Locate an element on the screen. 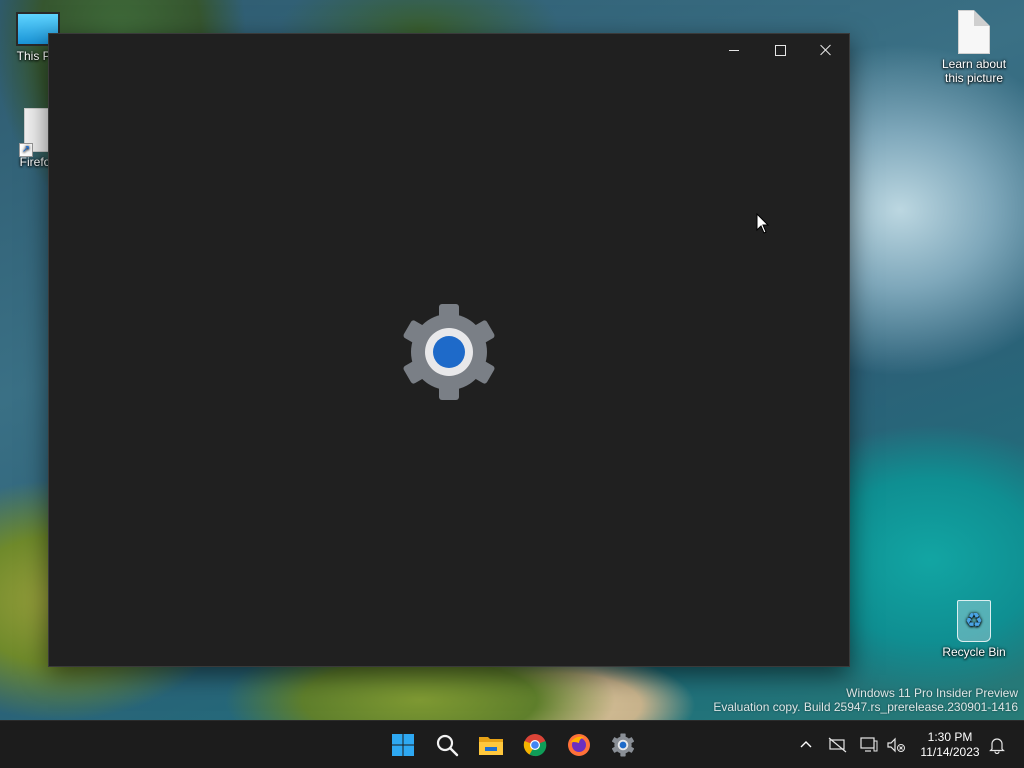 The width and height of the screenshot is (1024, 768). recycle-bin-icon: ♻ is located at coordinates (974, 621).